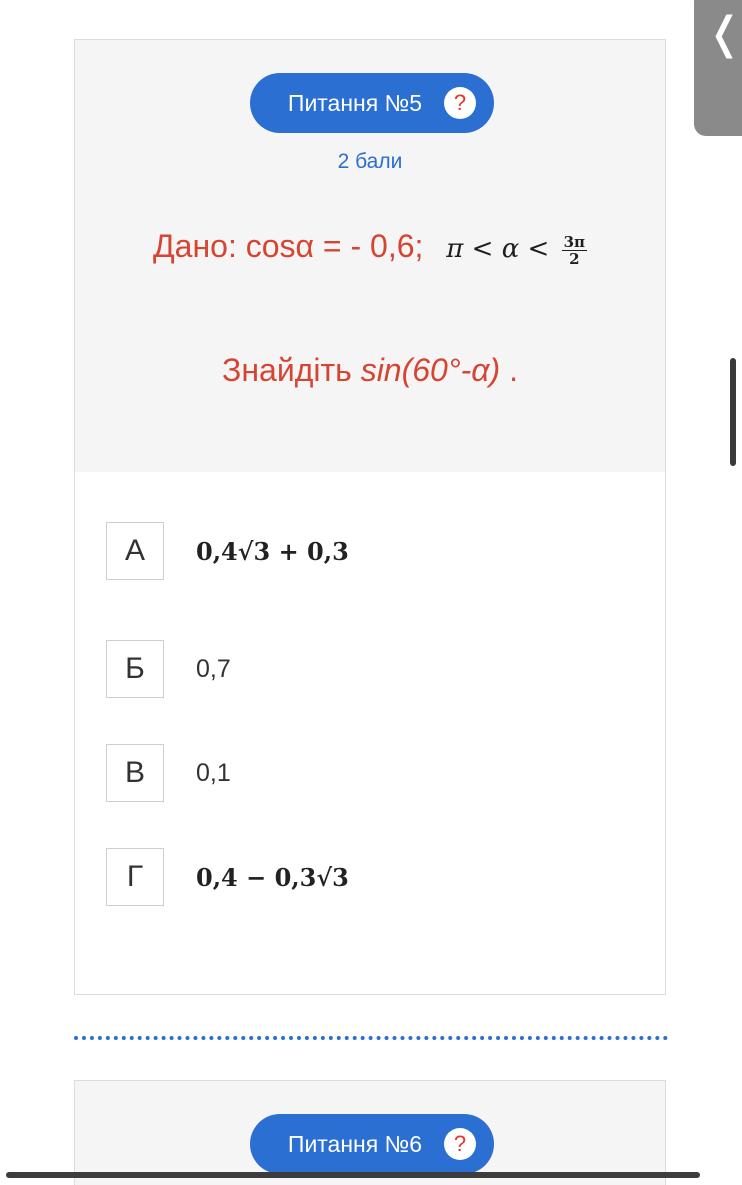 The height and width of the screenshot is (1185, 742). I want to click on side-panel-toggle: ❬, so click(718, 68).